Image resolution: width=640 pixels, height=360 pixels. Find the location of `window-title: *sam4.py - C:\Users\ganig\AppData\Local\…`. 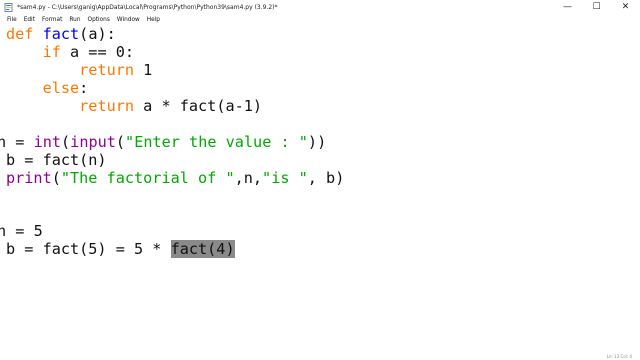

window-title: *sam4.py - C:\Users\ganig\AppData\Local\… is located at coordinates (147, 7).